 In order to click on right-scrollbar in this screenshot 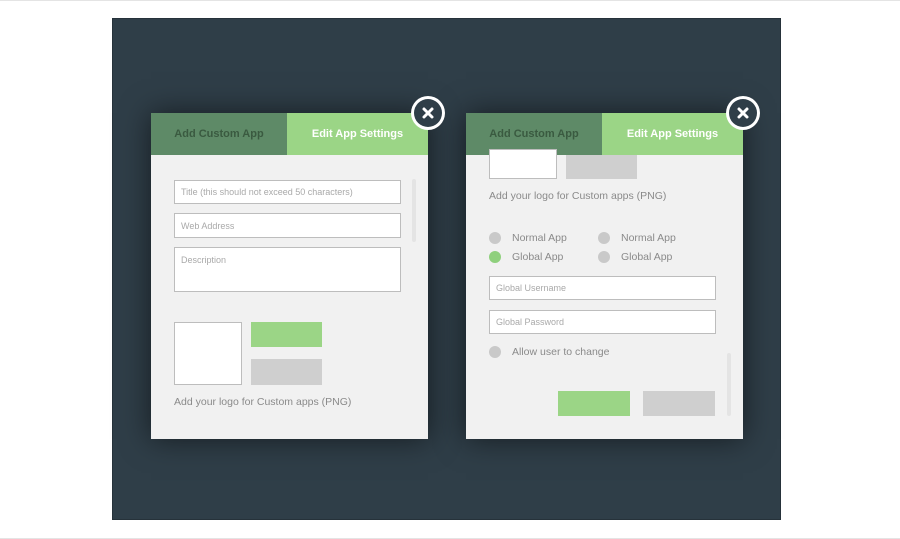, I will do `click(729, 384)`.